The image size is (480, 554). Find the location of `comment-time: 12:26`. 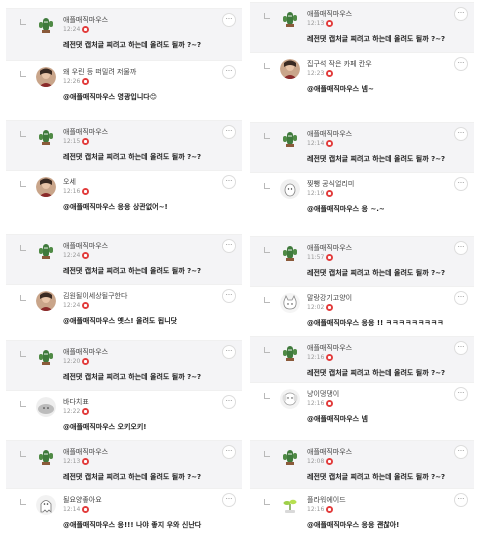

comment-time: 12:26 is located at coordinates (76, 81).